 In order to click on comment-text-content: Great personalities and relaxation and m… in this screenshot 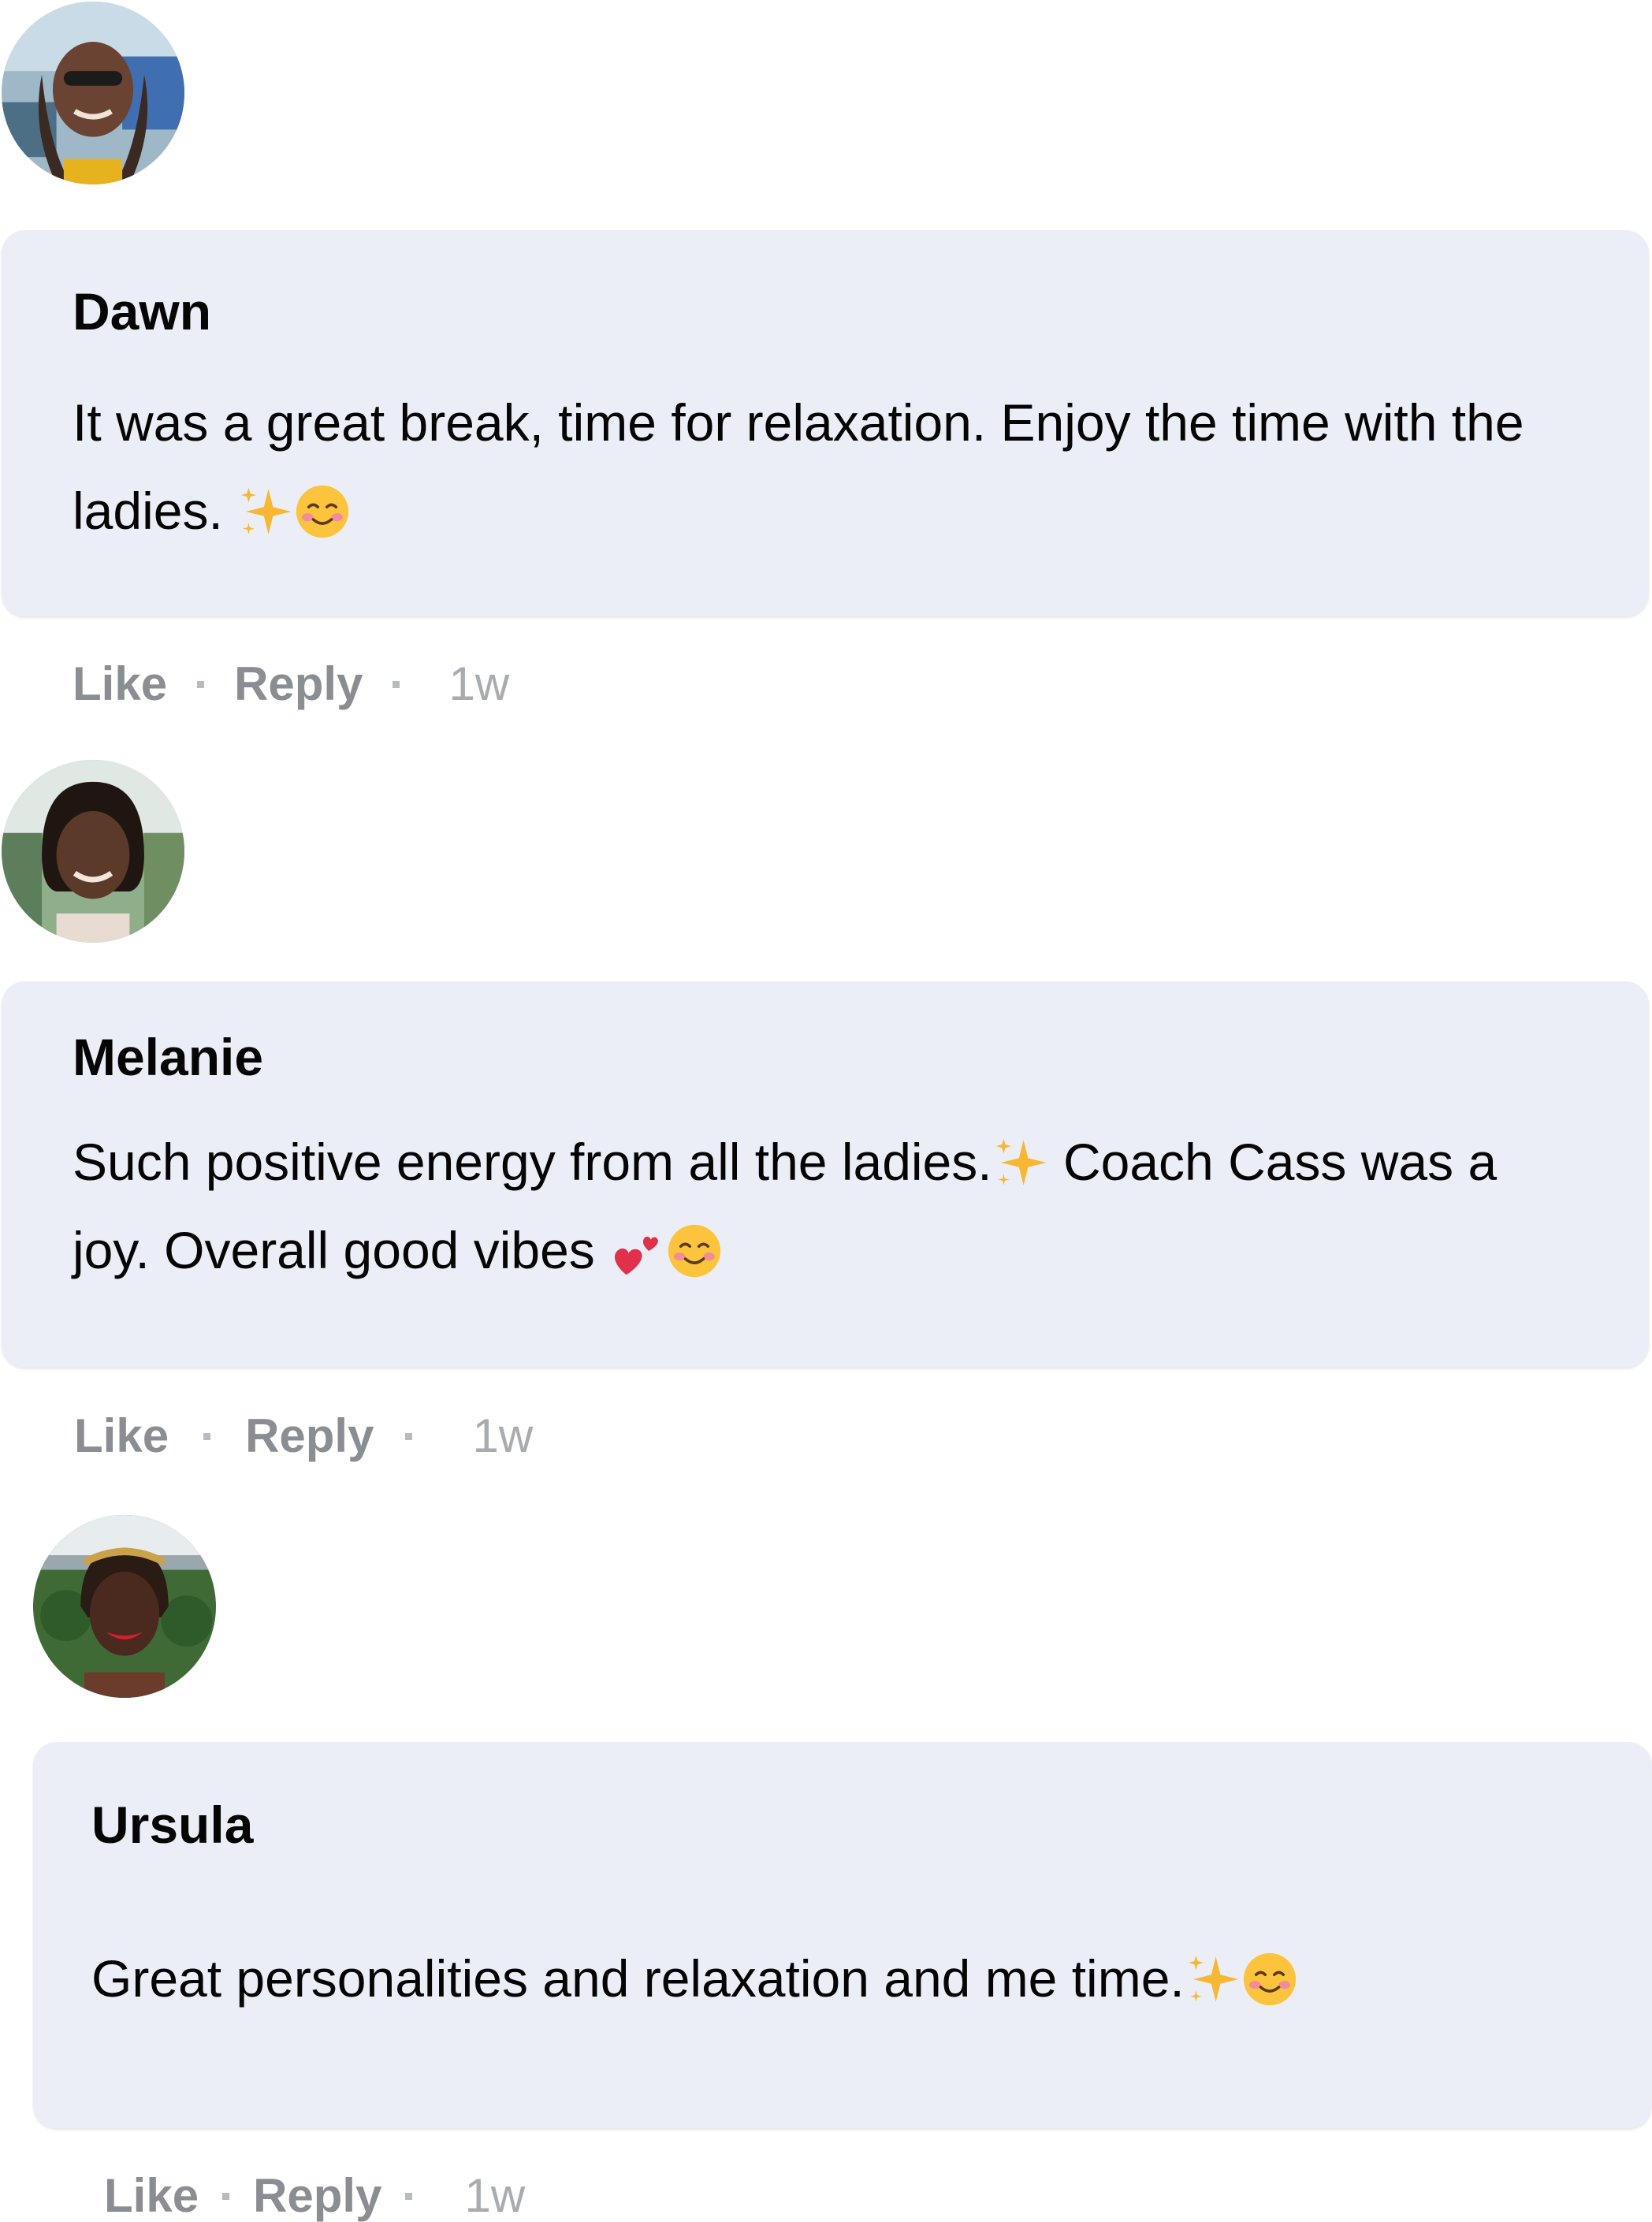, I will do `click(638, 1978)`.